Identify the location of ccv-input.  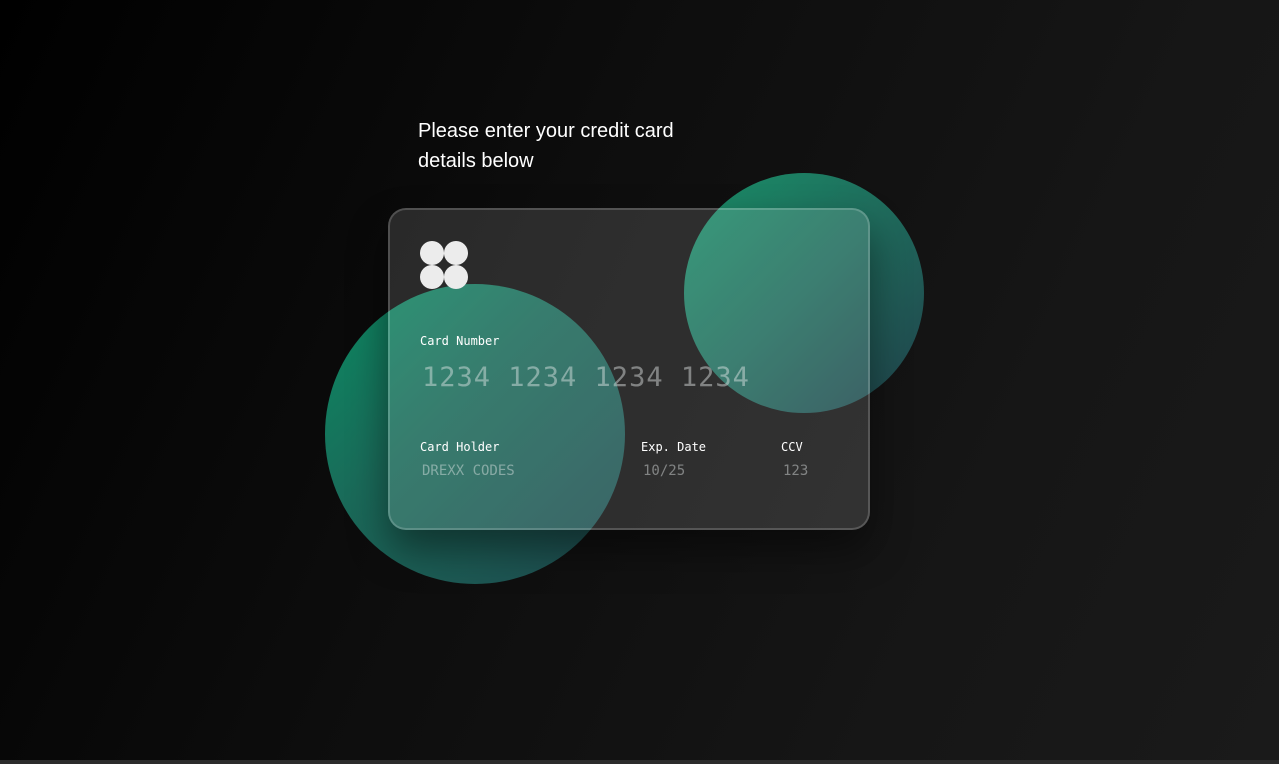
(813, 471).